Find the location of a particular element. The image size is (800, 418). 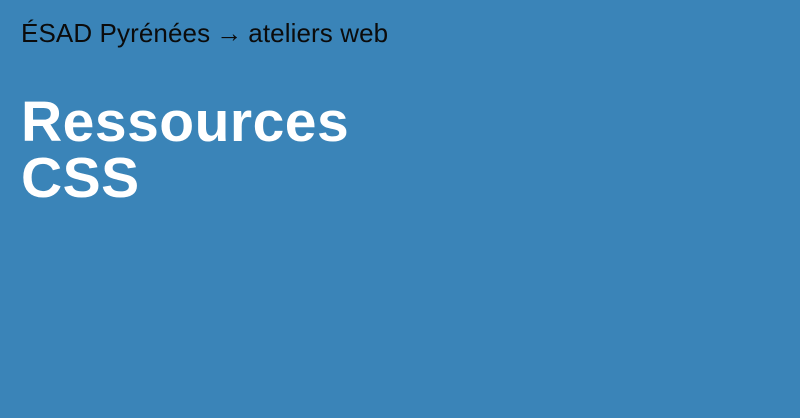

breadcrumb: ÉSAD Pyrénées → ateliers web is located at coordinates (400, 33).